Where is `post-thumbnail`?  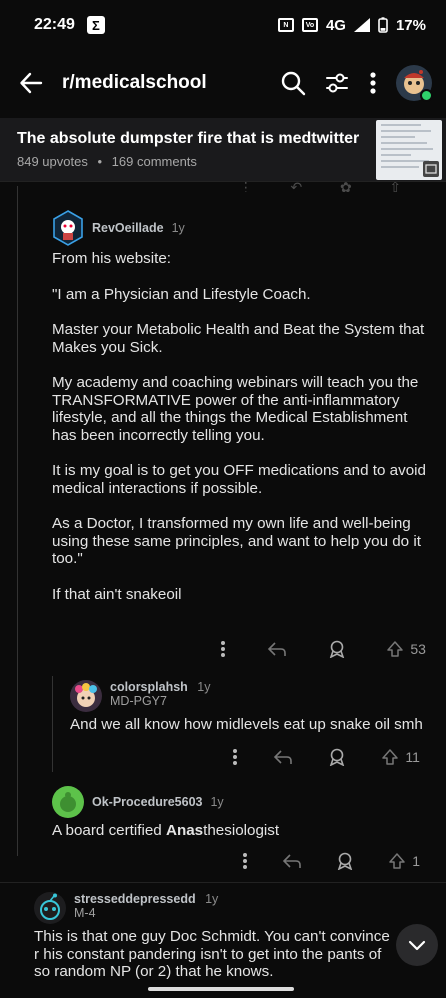
post-thumbnail is located at coordinates (409, 150).